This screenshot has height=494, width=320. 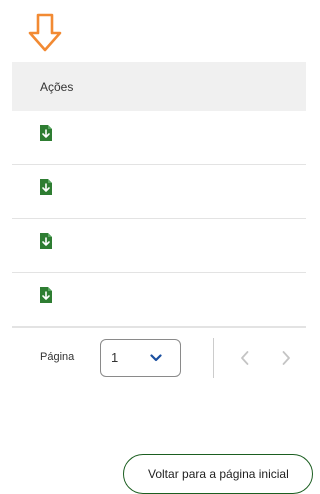 I want to click on pagination-divider, so click(x=213, y=358).